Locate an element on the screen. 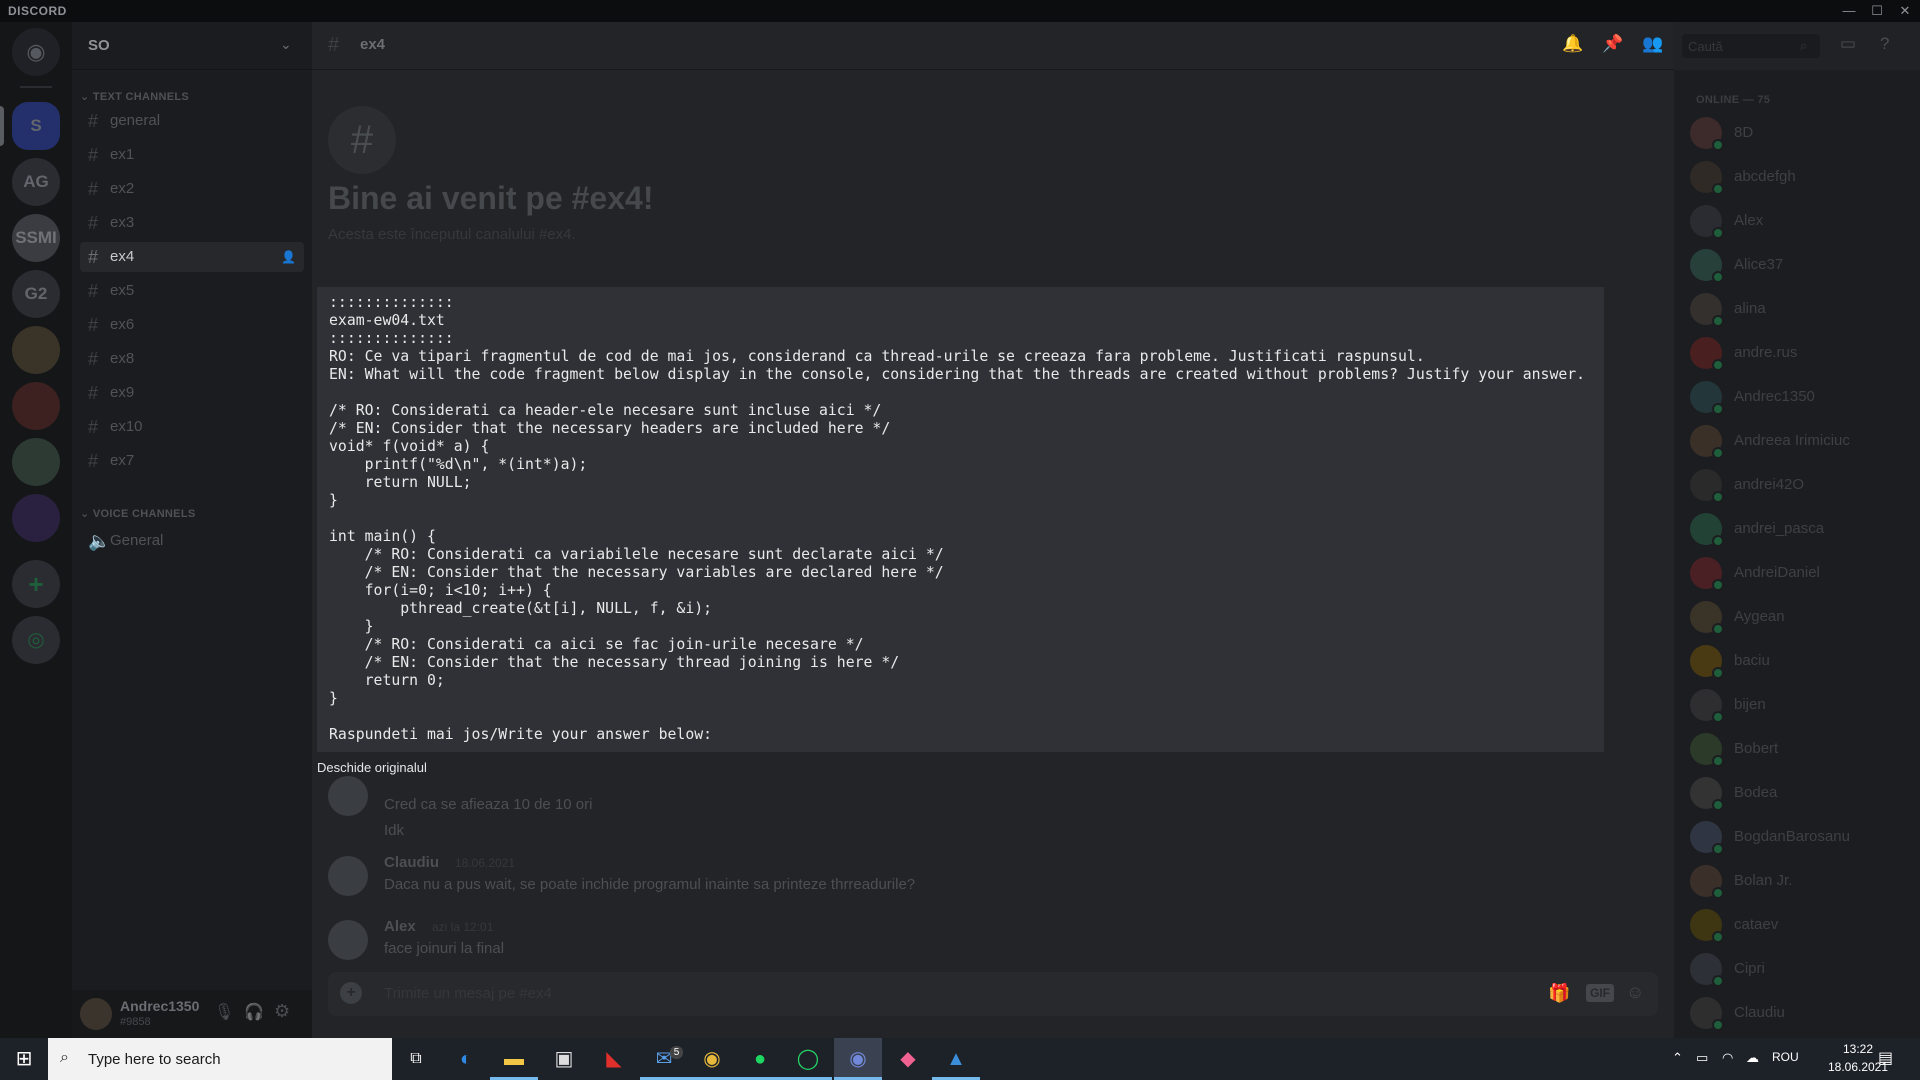  composer-placeholder: Trimite un mesaj pe #ex4 is located at coordinates (468, 993).